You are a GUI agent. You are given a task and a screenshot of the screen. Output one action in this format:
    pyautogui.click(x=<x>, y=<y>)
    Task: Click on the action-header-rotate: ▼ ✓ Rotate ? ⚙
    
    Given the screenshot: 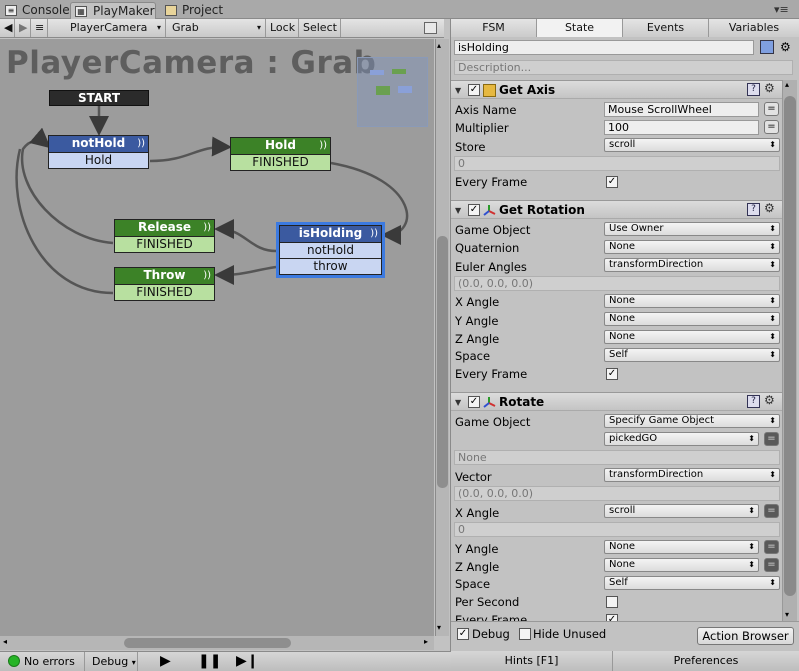 What is the action you would take?
    pyautogui.click(x=616, y=401)
    